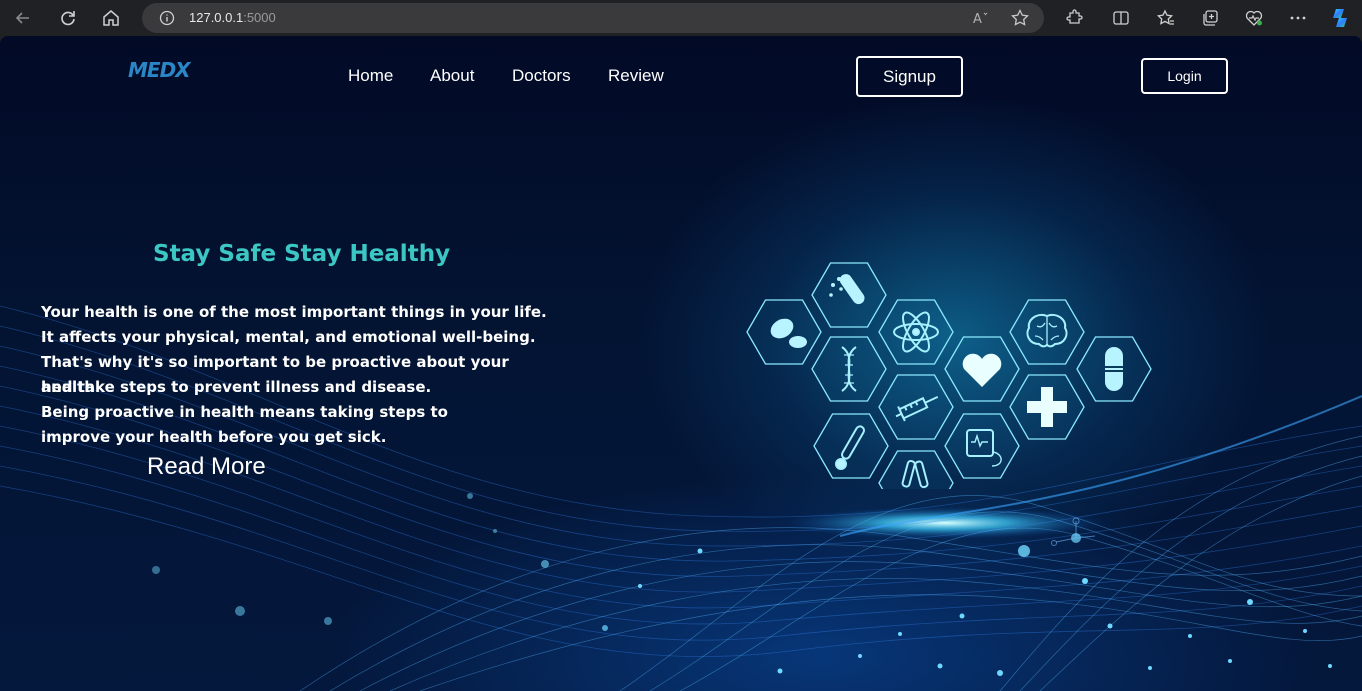  Describe the element at coordinates (909, 76) in the screenshot. I see `signup-button: Signup` at that location.